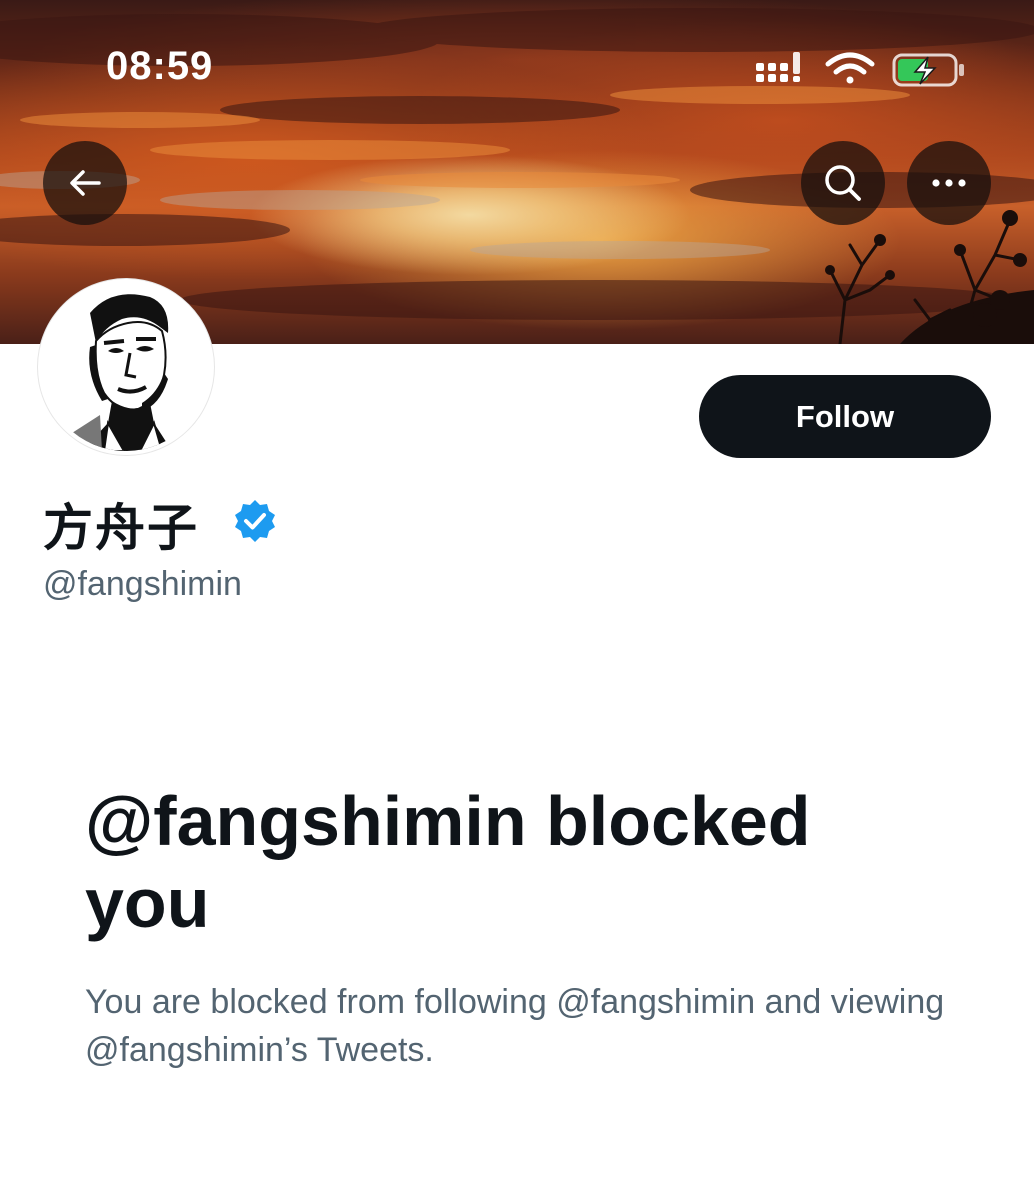 The width and height of the screenshot is (1034, 1200). I want to click on status-icons, so click(860, 69).